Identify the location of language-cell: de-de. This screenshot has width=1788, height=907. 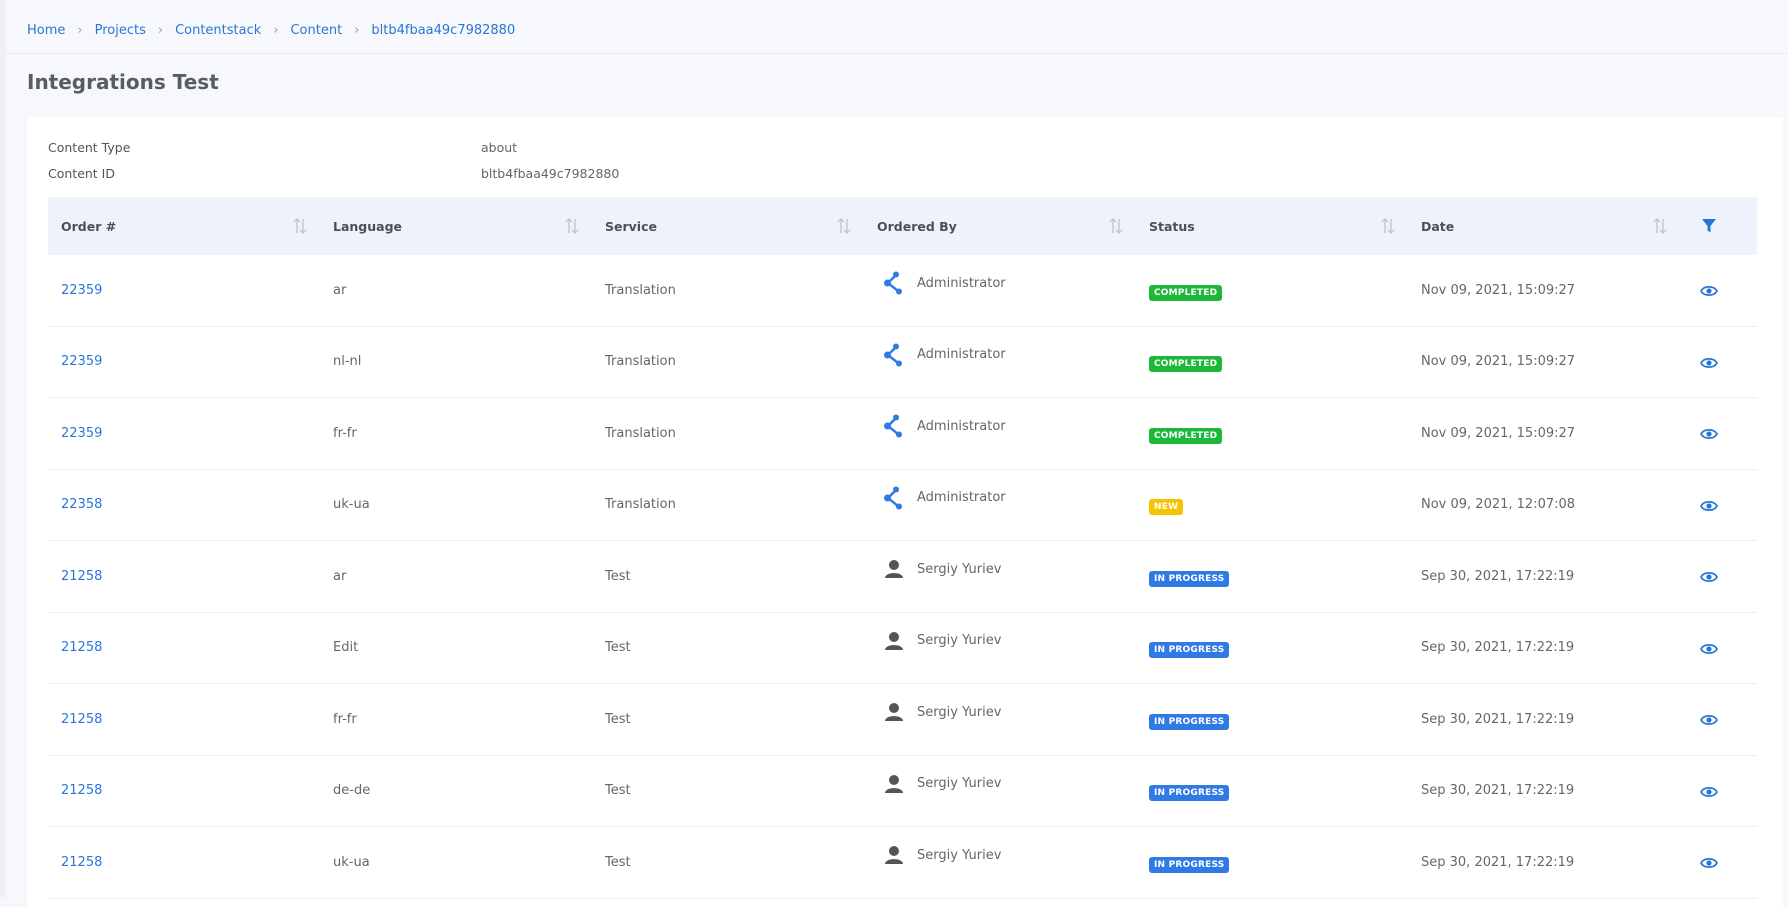
(352, 791).